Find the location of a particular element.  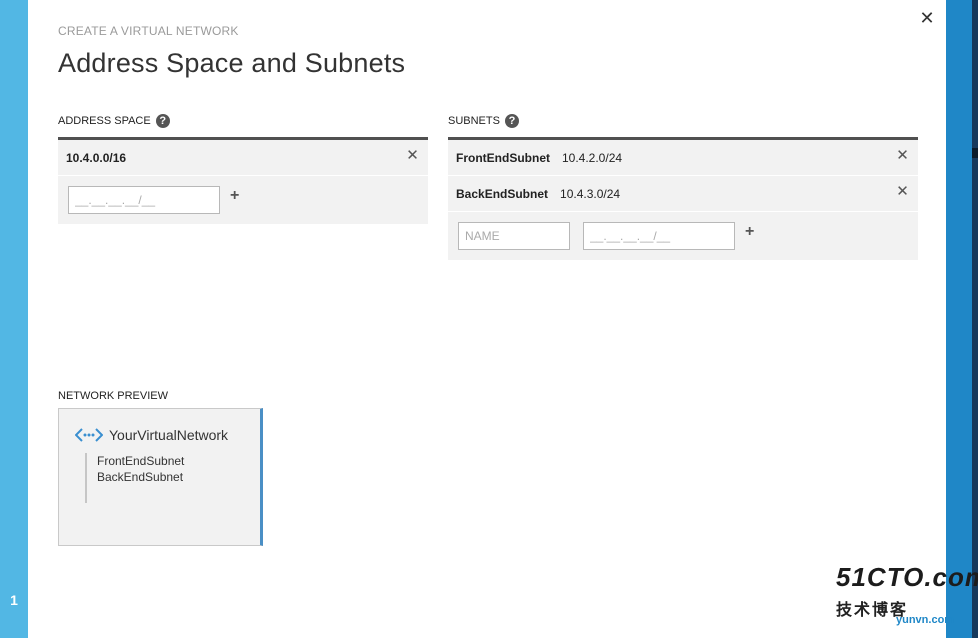

address-space-panel: 10.4.0.0/16 ✕ + is located at coordinates (243, 180).